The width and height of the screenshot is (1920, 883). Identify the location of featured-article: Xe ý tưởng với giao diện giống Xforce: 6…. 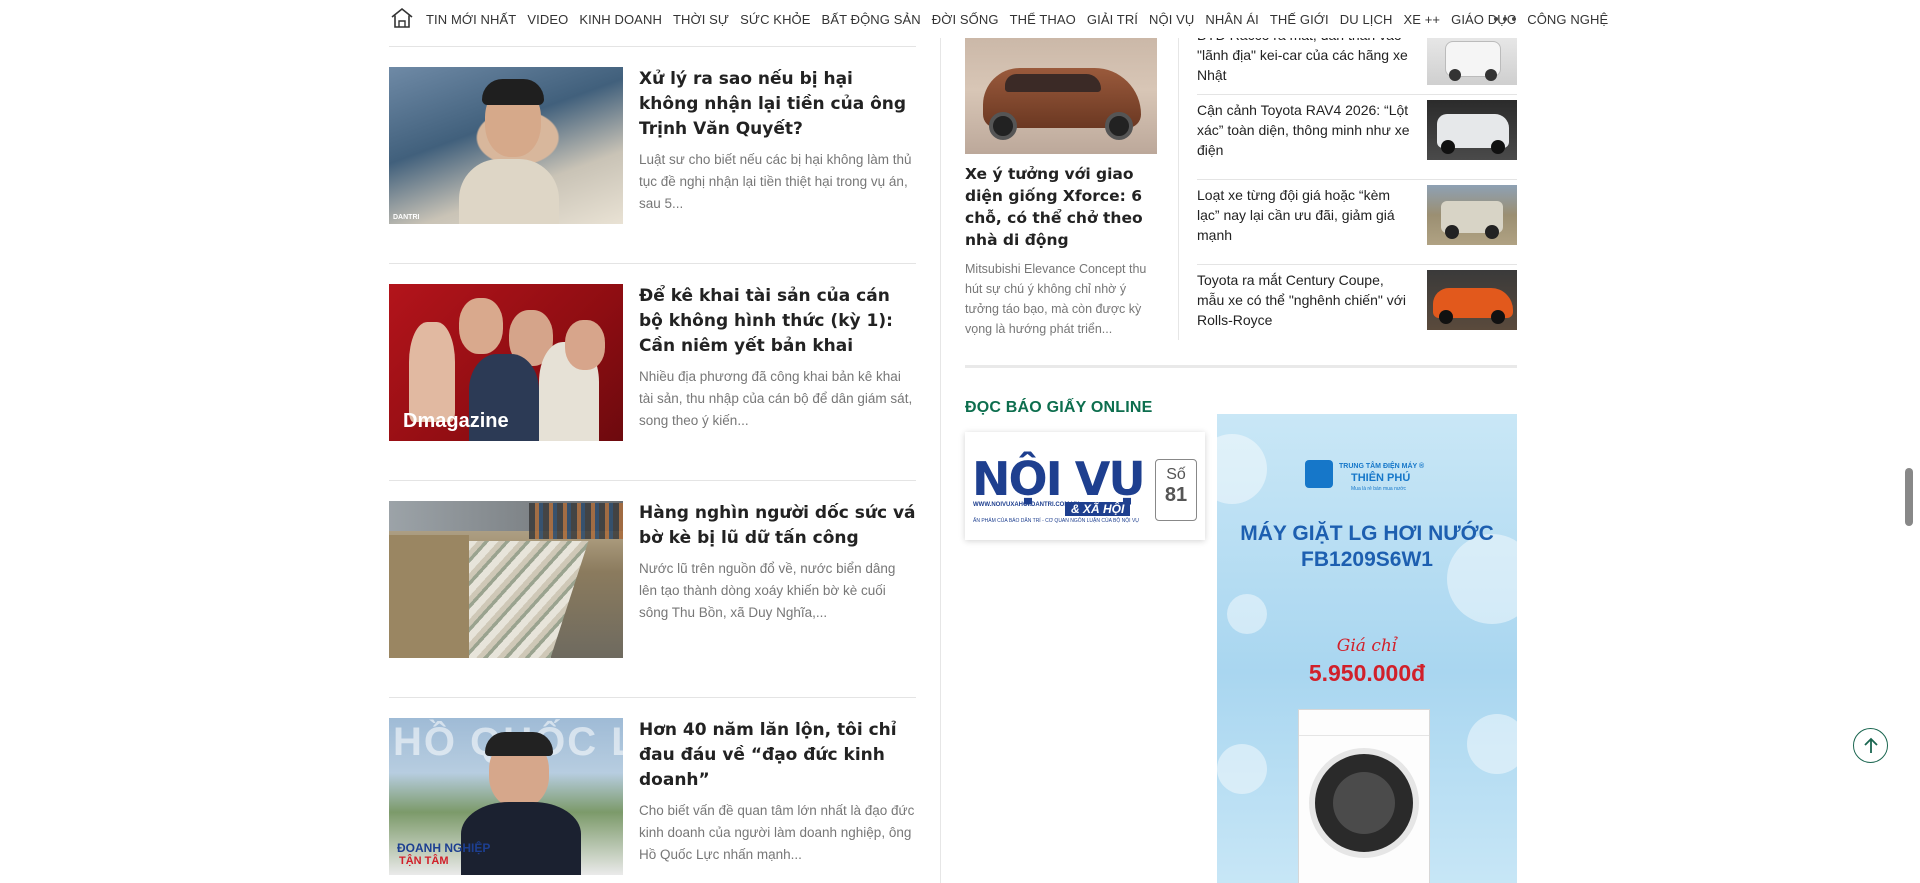
(1061, 188).